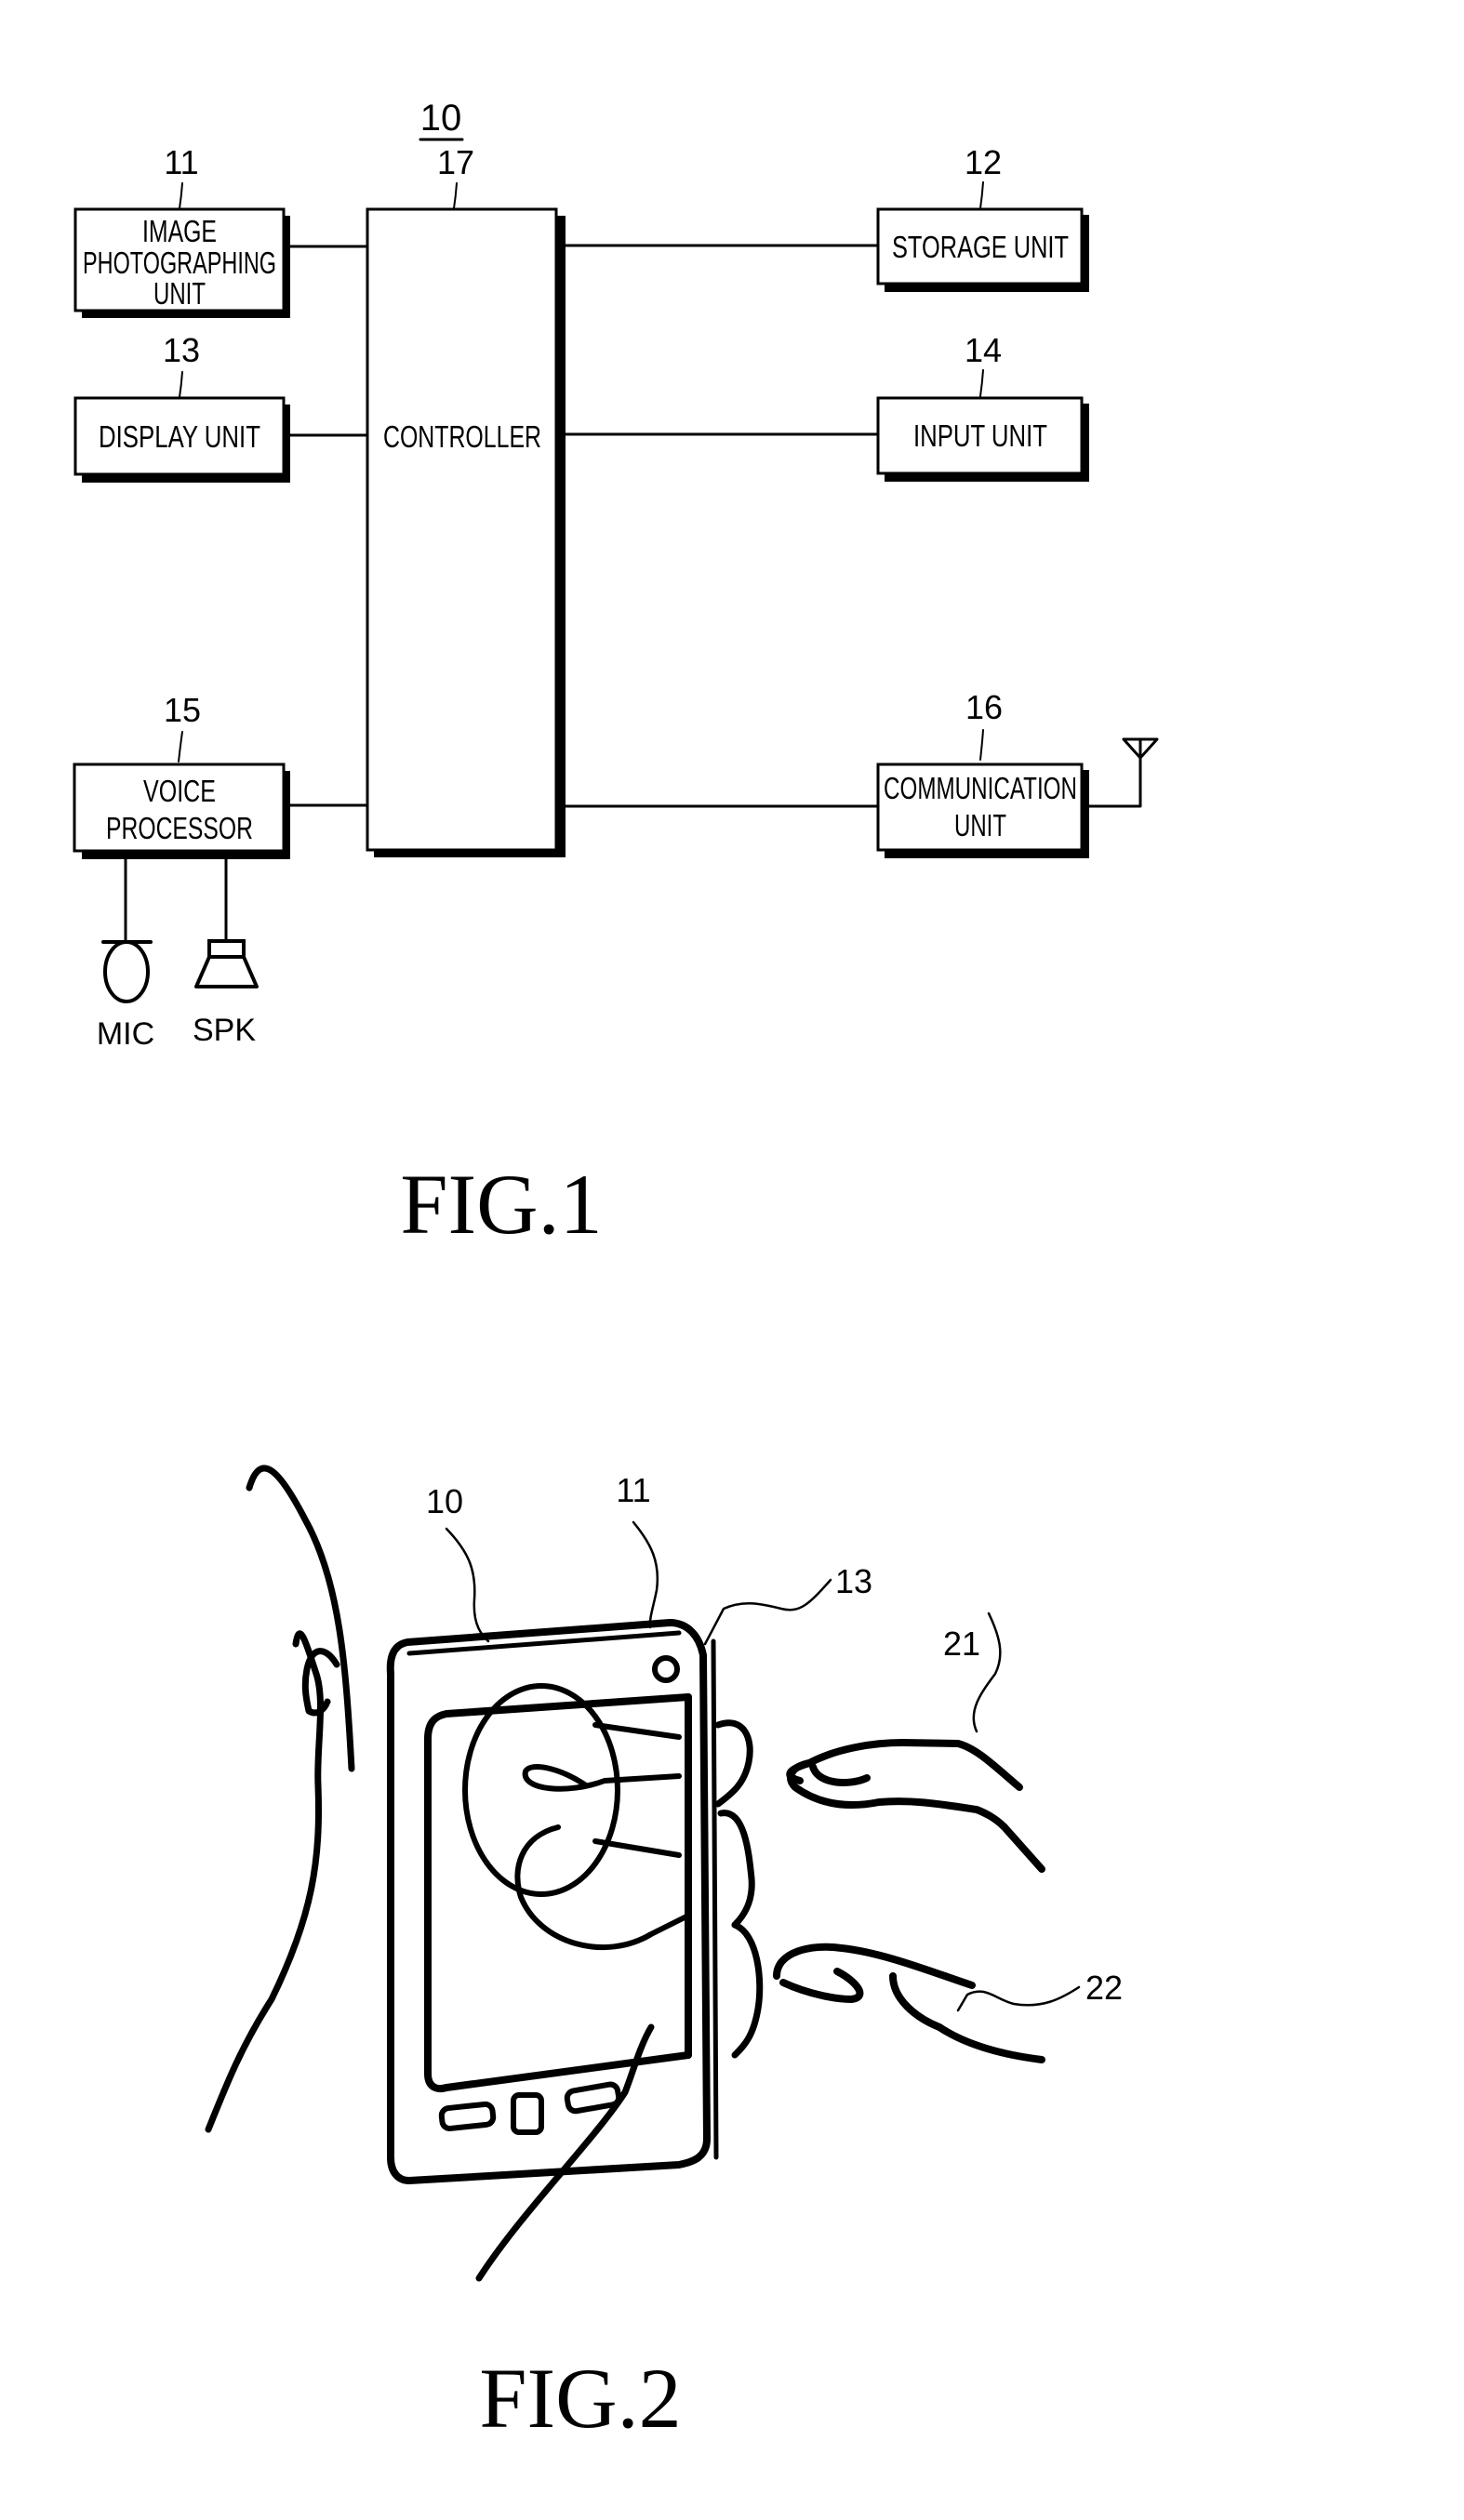 This screenshot has width=1464, height=2520. Describe the element at coordinates (181, 162) in the screenshot. I see `ref-number: 11` at that location.